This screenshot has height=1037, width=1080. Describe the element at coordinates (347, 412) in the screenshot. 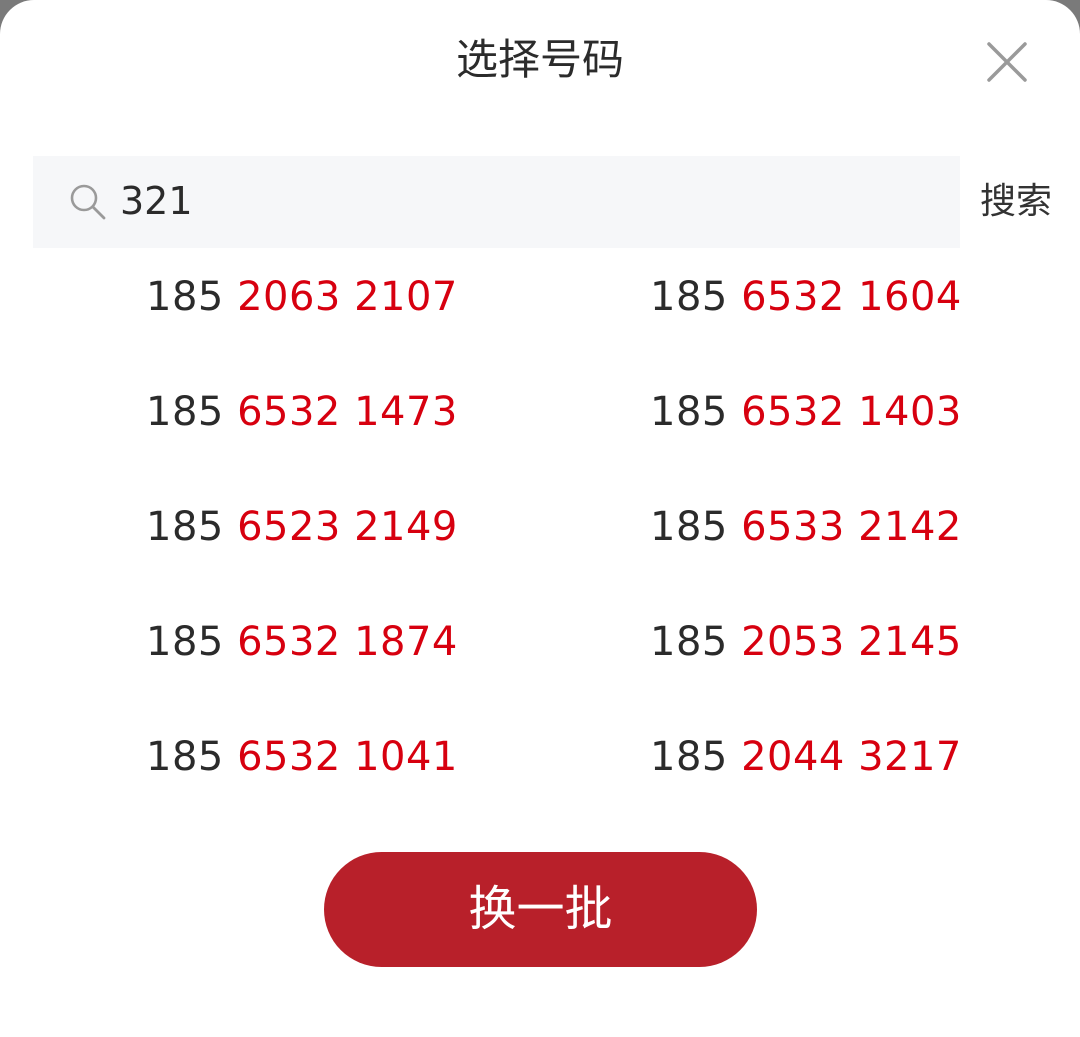

I see `number-highlight: 6532 1473` at that location.